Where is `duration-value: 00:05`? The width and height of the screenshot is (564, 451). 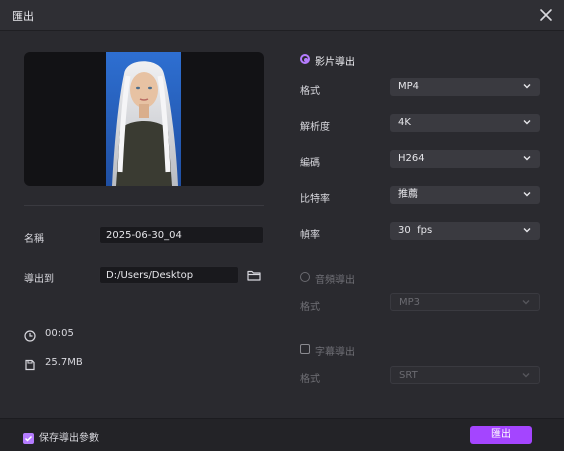 duration-value: 00:05 is located at coordinates (59, 333).